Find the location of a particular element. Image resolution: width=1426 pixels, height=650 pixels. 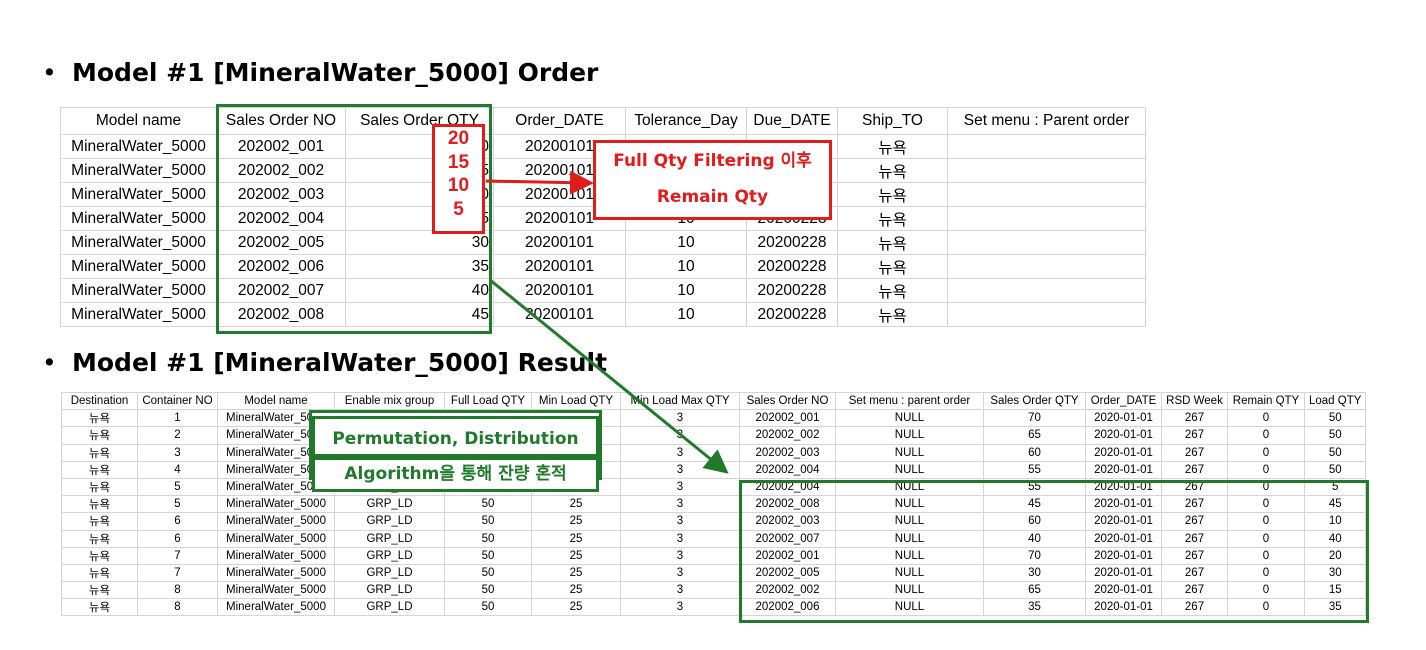

green-arrow is located at coordinates (609, 376).